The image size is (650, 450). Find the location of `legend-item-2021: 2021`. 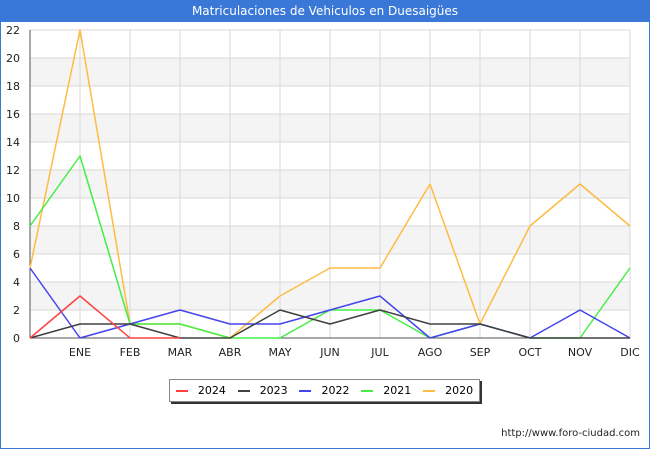

legend-item-2021: 2021 is located at coordinates (386, 390).